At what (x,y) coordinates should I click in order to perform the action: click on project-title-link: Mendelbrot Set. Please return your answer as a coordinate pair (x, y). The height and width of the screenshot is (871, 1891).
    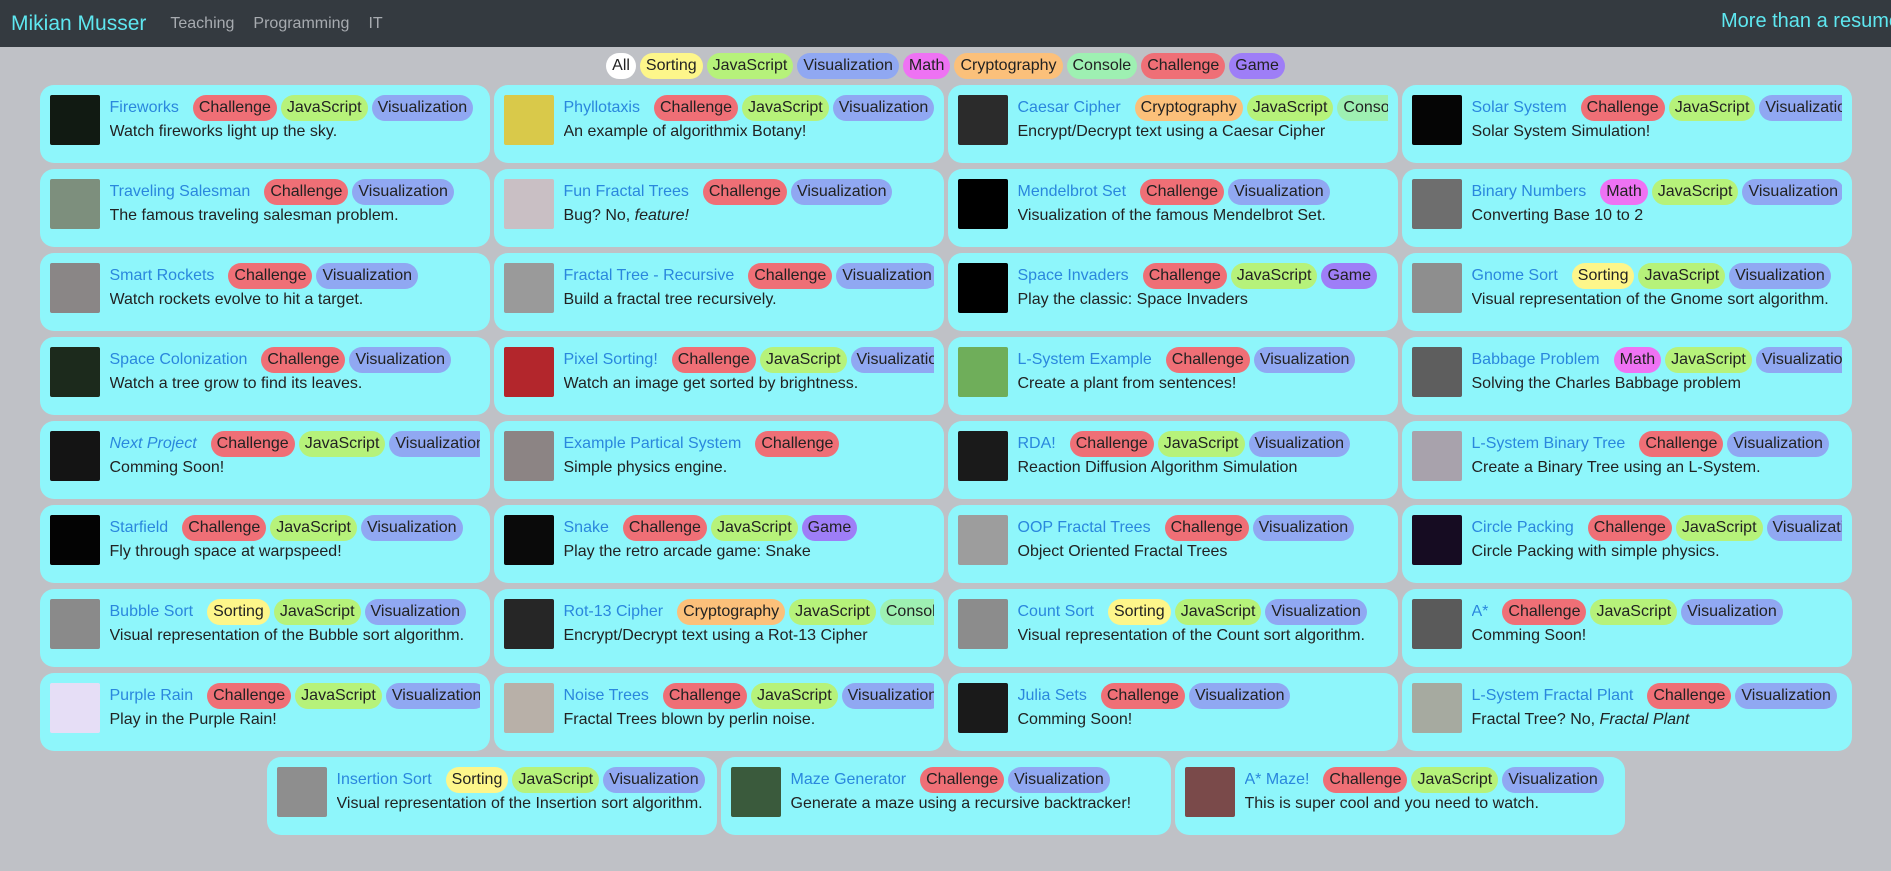
    Looking at the image, I should click on (1072, 192).